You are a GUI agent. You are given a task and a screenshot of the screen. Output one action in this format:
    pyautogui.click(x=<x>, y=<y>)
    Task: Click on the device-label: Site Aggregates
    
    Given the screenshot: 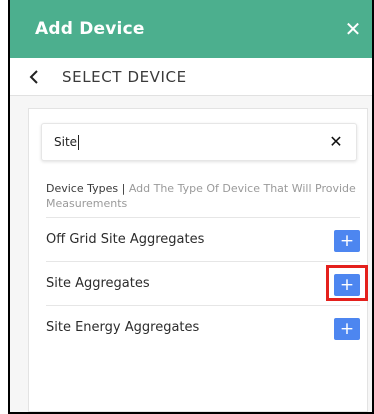 What is the action you would take?
    pyautogui.click(x=98, y=283)
    